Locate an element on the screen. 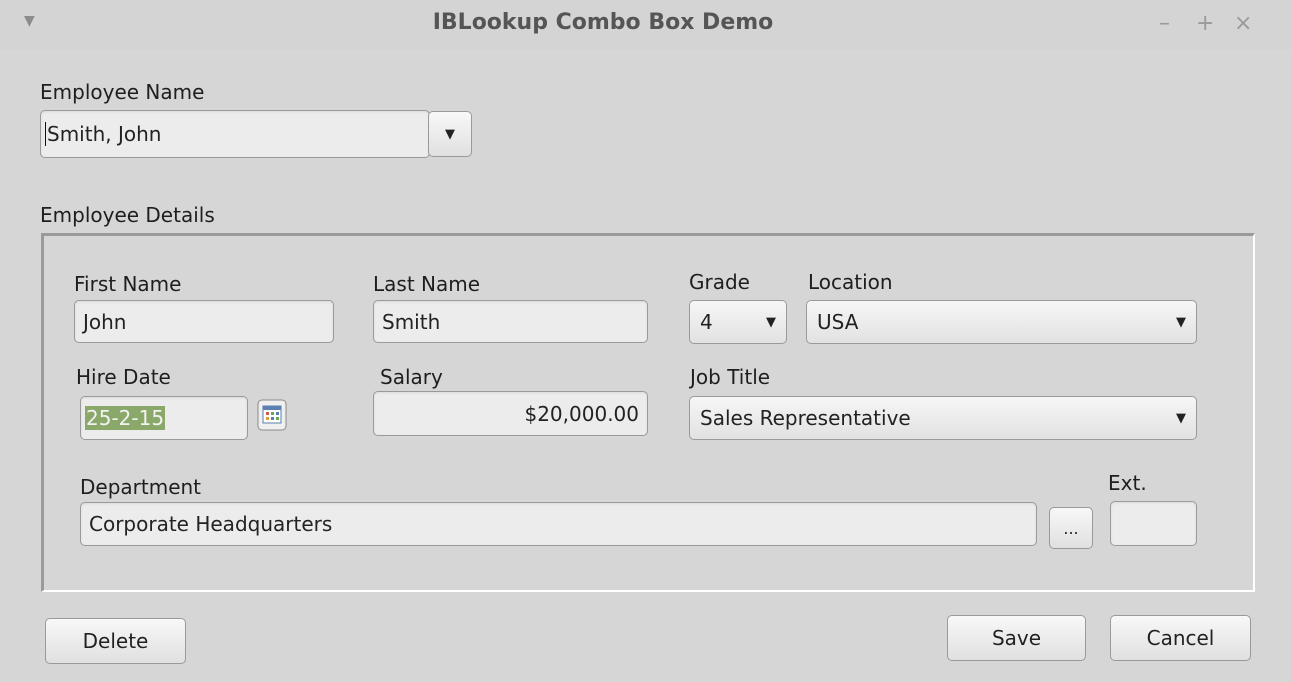  employee-details-group-label: Employee Details is located at coordinates (127, 215).